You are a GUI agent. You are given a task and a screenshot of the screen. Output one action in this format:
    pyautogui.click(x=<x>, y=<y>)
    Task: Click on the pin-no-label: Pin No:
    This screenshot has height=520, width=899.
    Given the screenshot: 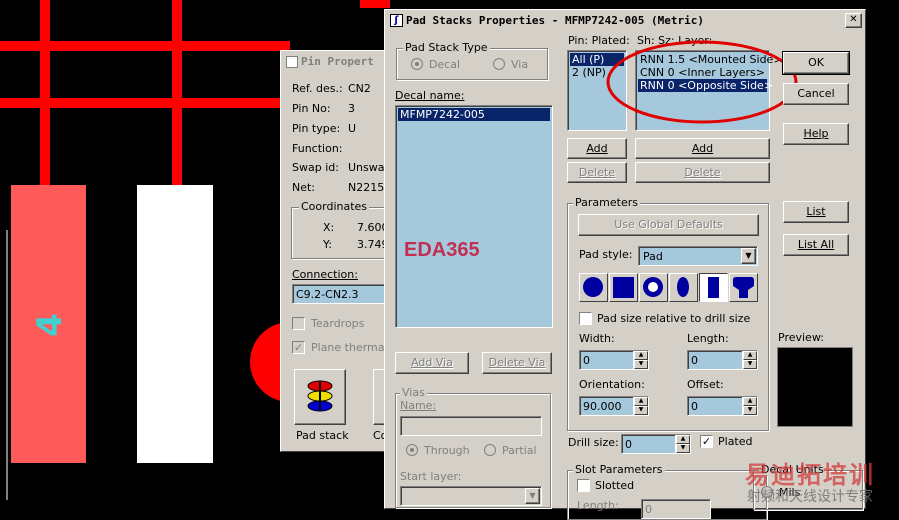 What is the action you would take?
    pyautogui.click(x=311, y=108)
    